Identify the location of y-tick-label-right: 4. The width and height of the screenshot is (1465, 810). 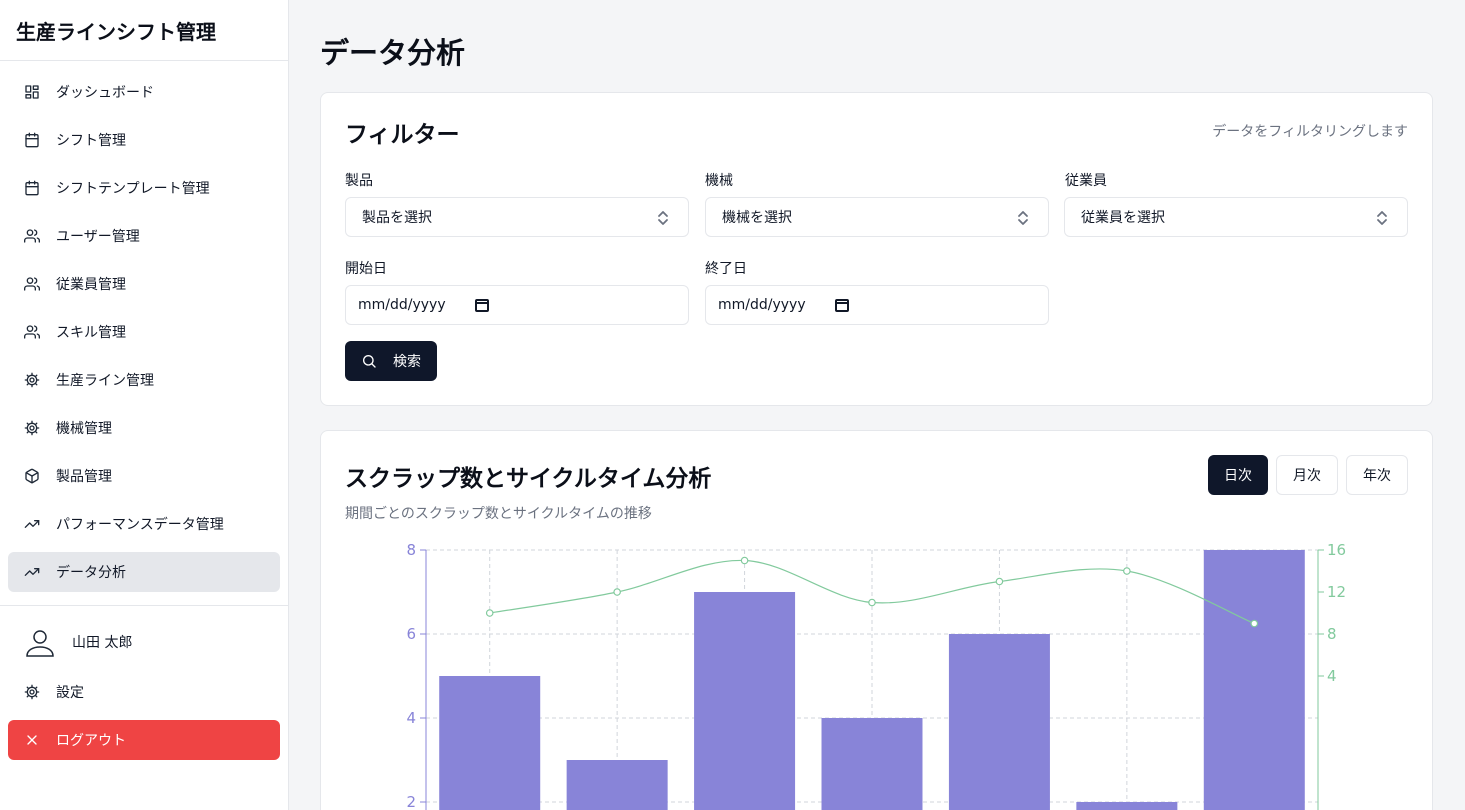
(1332, 676).